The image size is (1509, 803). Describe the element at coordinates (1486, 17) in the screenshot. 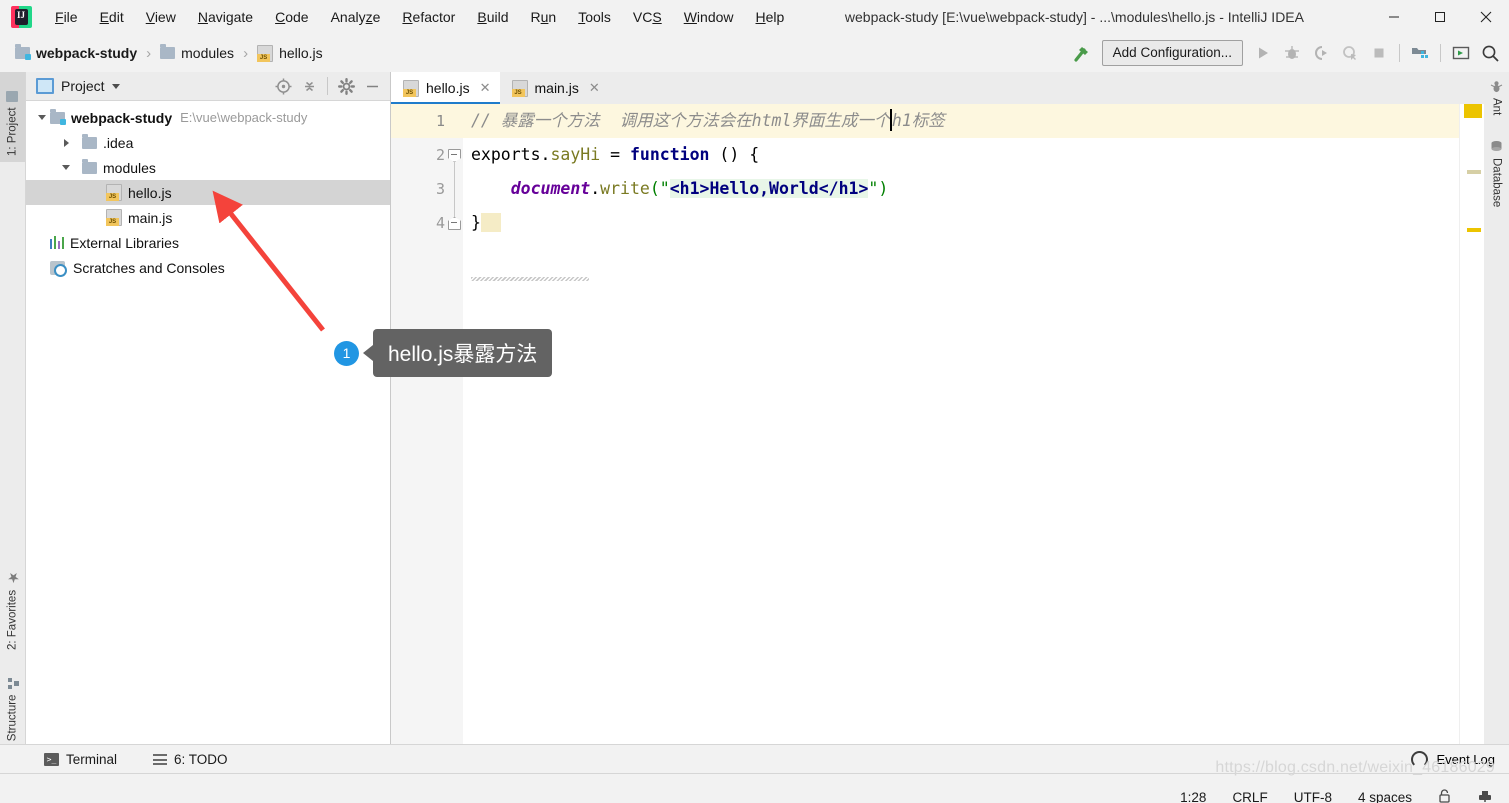

I see `close-button` at that location.